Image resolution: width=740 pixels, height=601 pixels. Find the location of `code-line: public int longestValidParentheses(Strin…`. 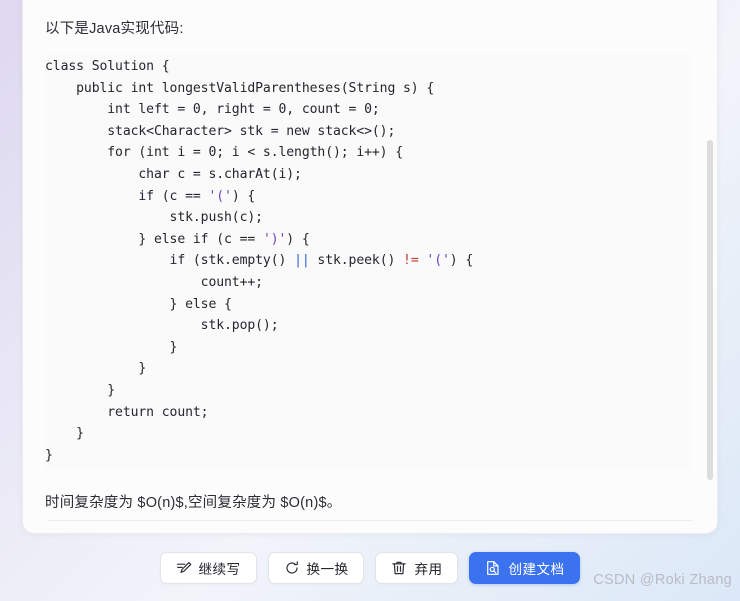

code-line: public int longestValidParentheses(Strin… is located at coordinates (240, 88).